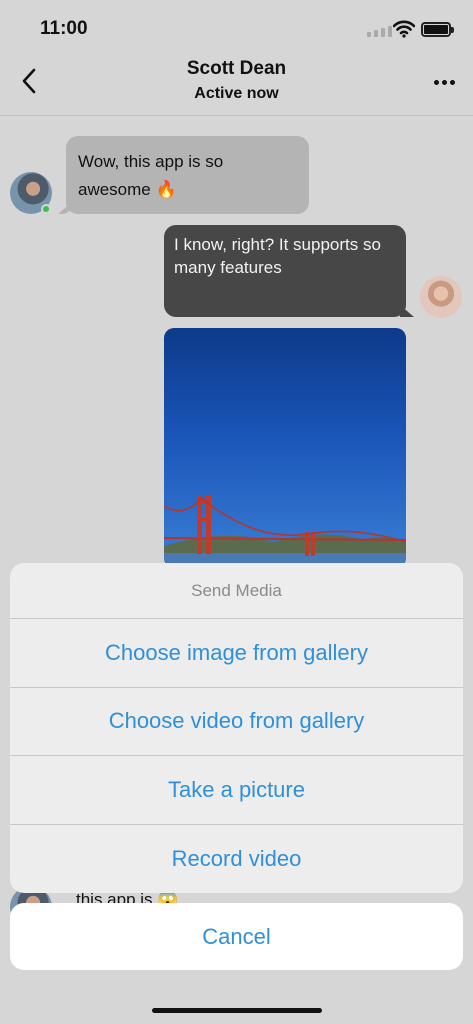  What do you see at coordinates (236, 591) in the screenshot?
I see `action-sheet-title: Send Media` at bounding box center [236, 591].